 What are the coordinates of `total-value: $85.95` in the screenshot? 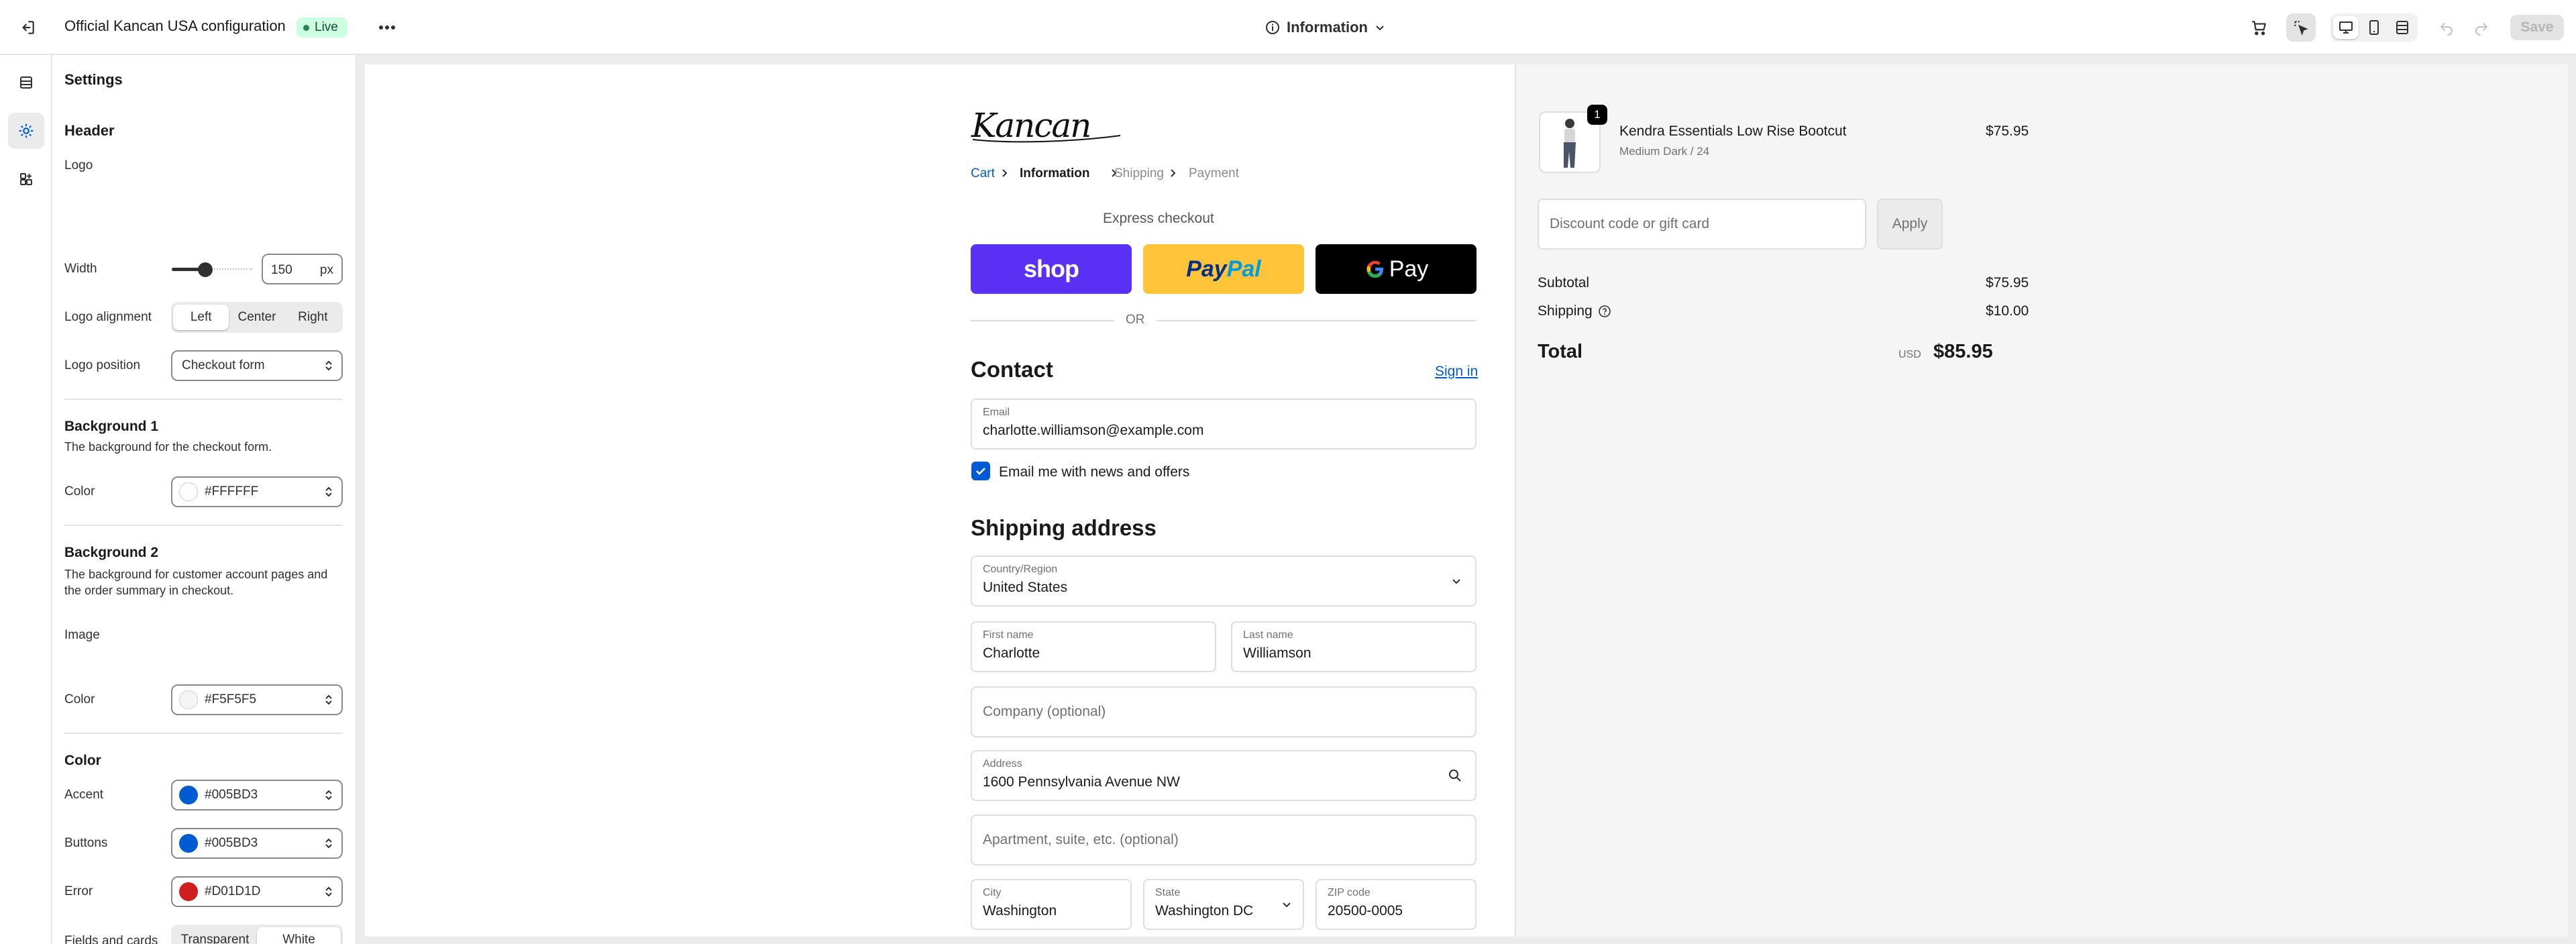 It's located at (1963, 351).